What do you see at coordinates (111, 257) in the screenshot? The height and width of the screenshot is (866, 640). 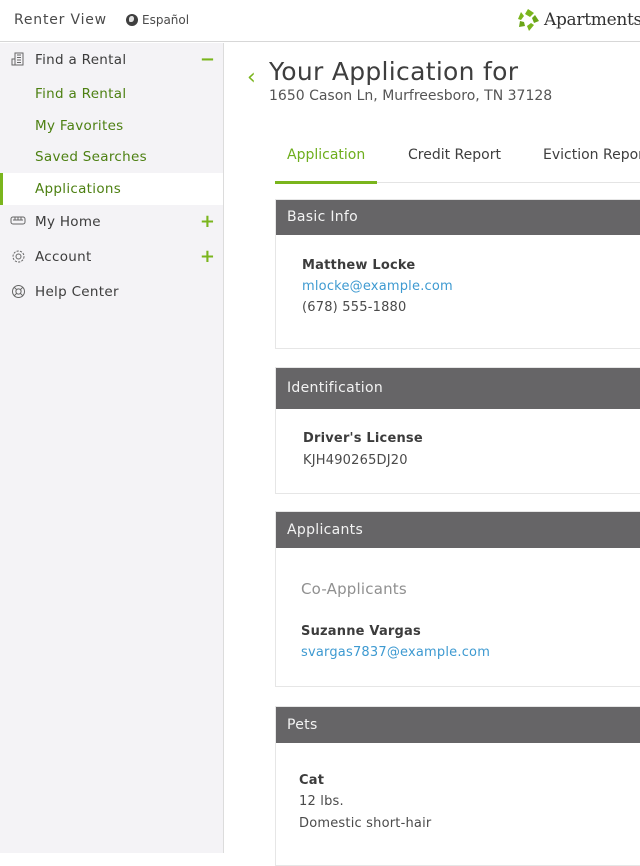 I see `sidebar-item-account: Account +` at bounding box center [111, 257].